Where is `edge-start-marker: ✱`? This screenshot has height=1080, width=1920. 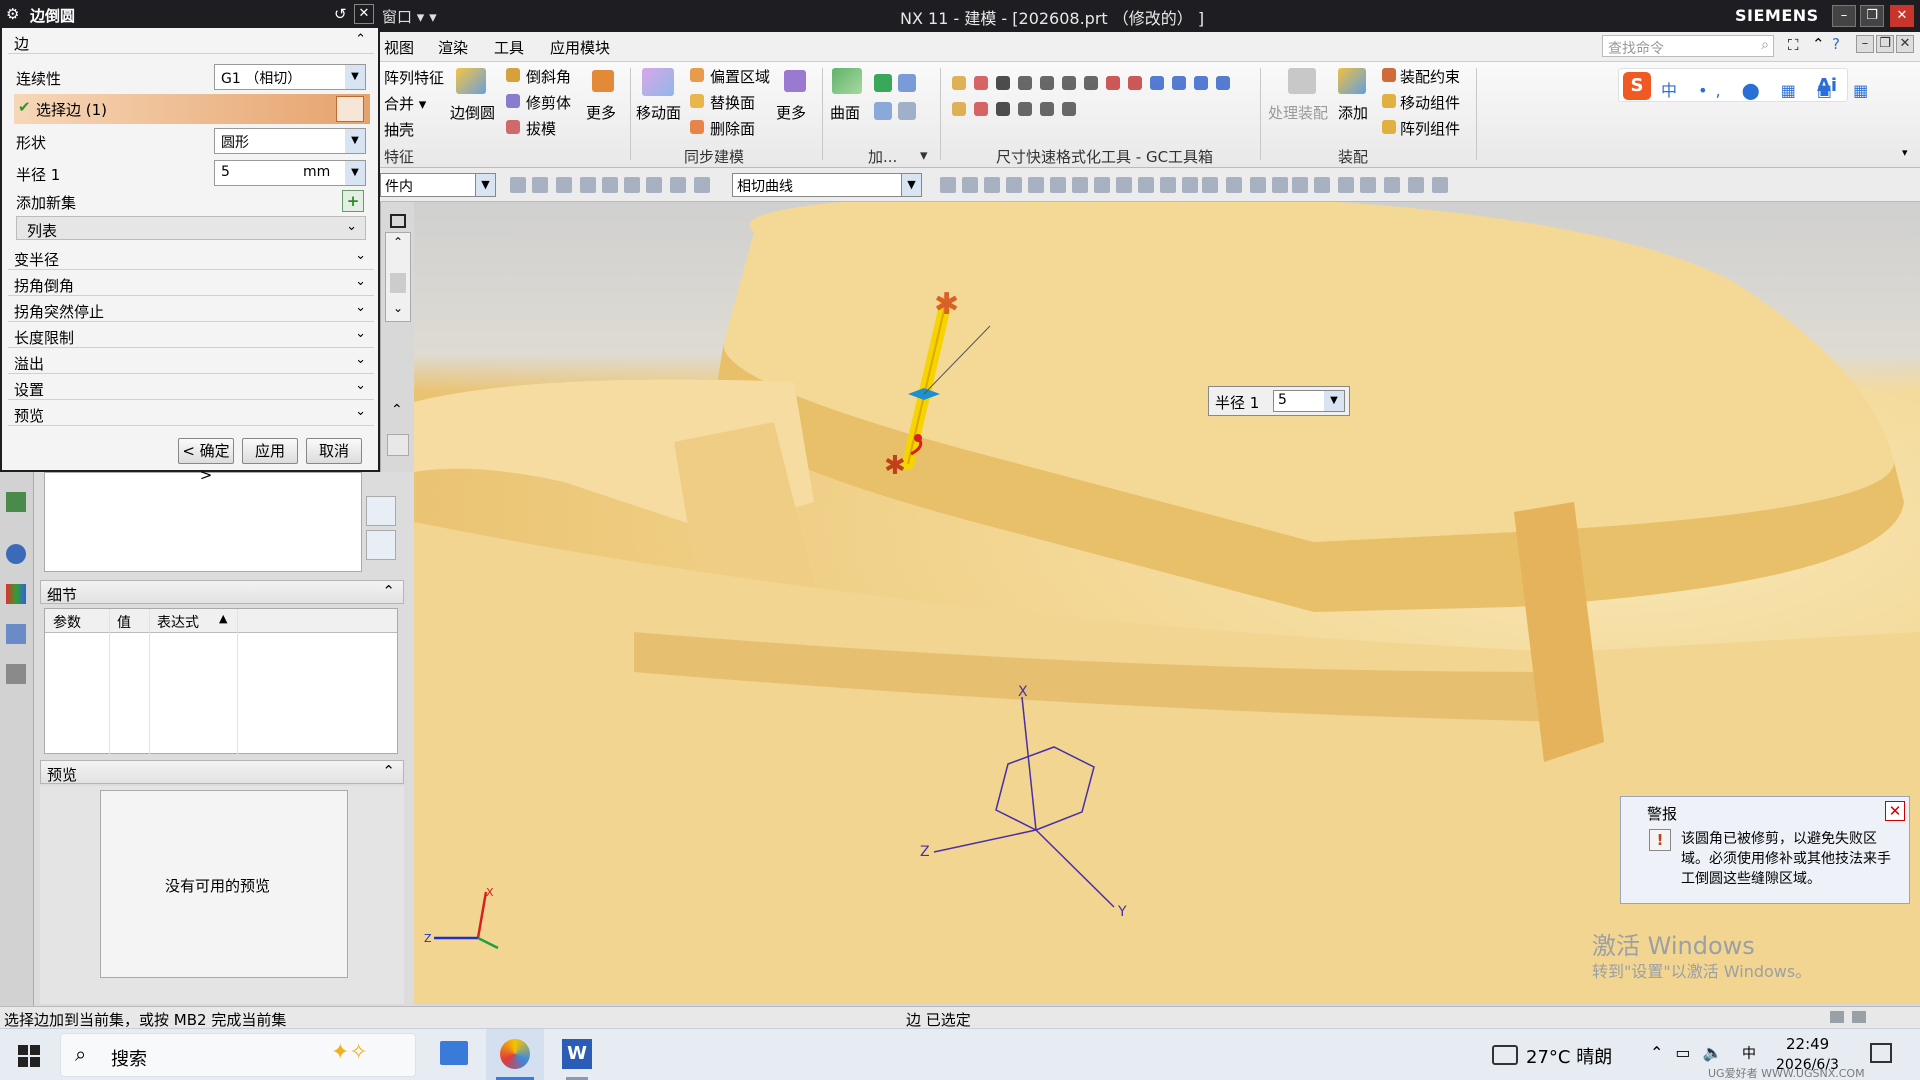 edge-start-marker: ✱ is located at coordinates (895, 466).